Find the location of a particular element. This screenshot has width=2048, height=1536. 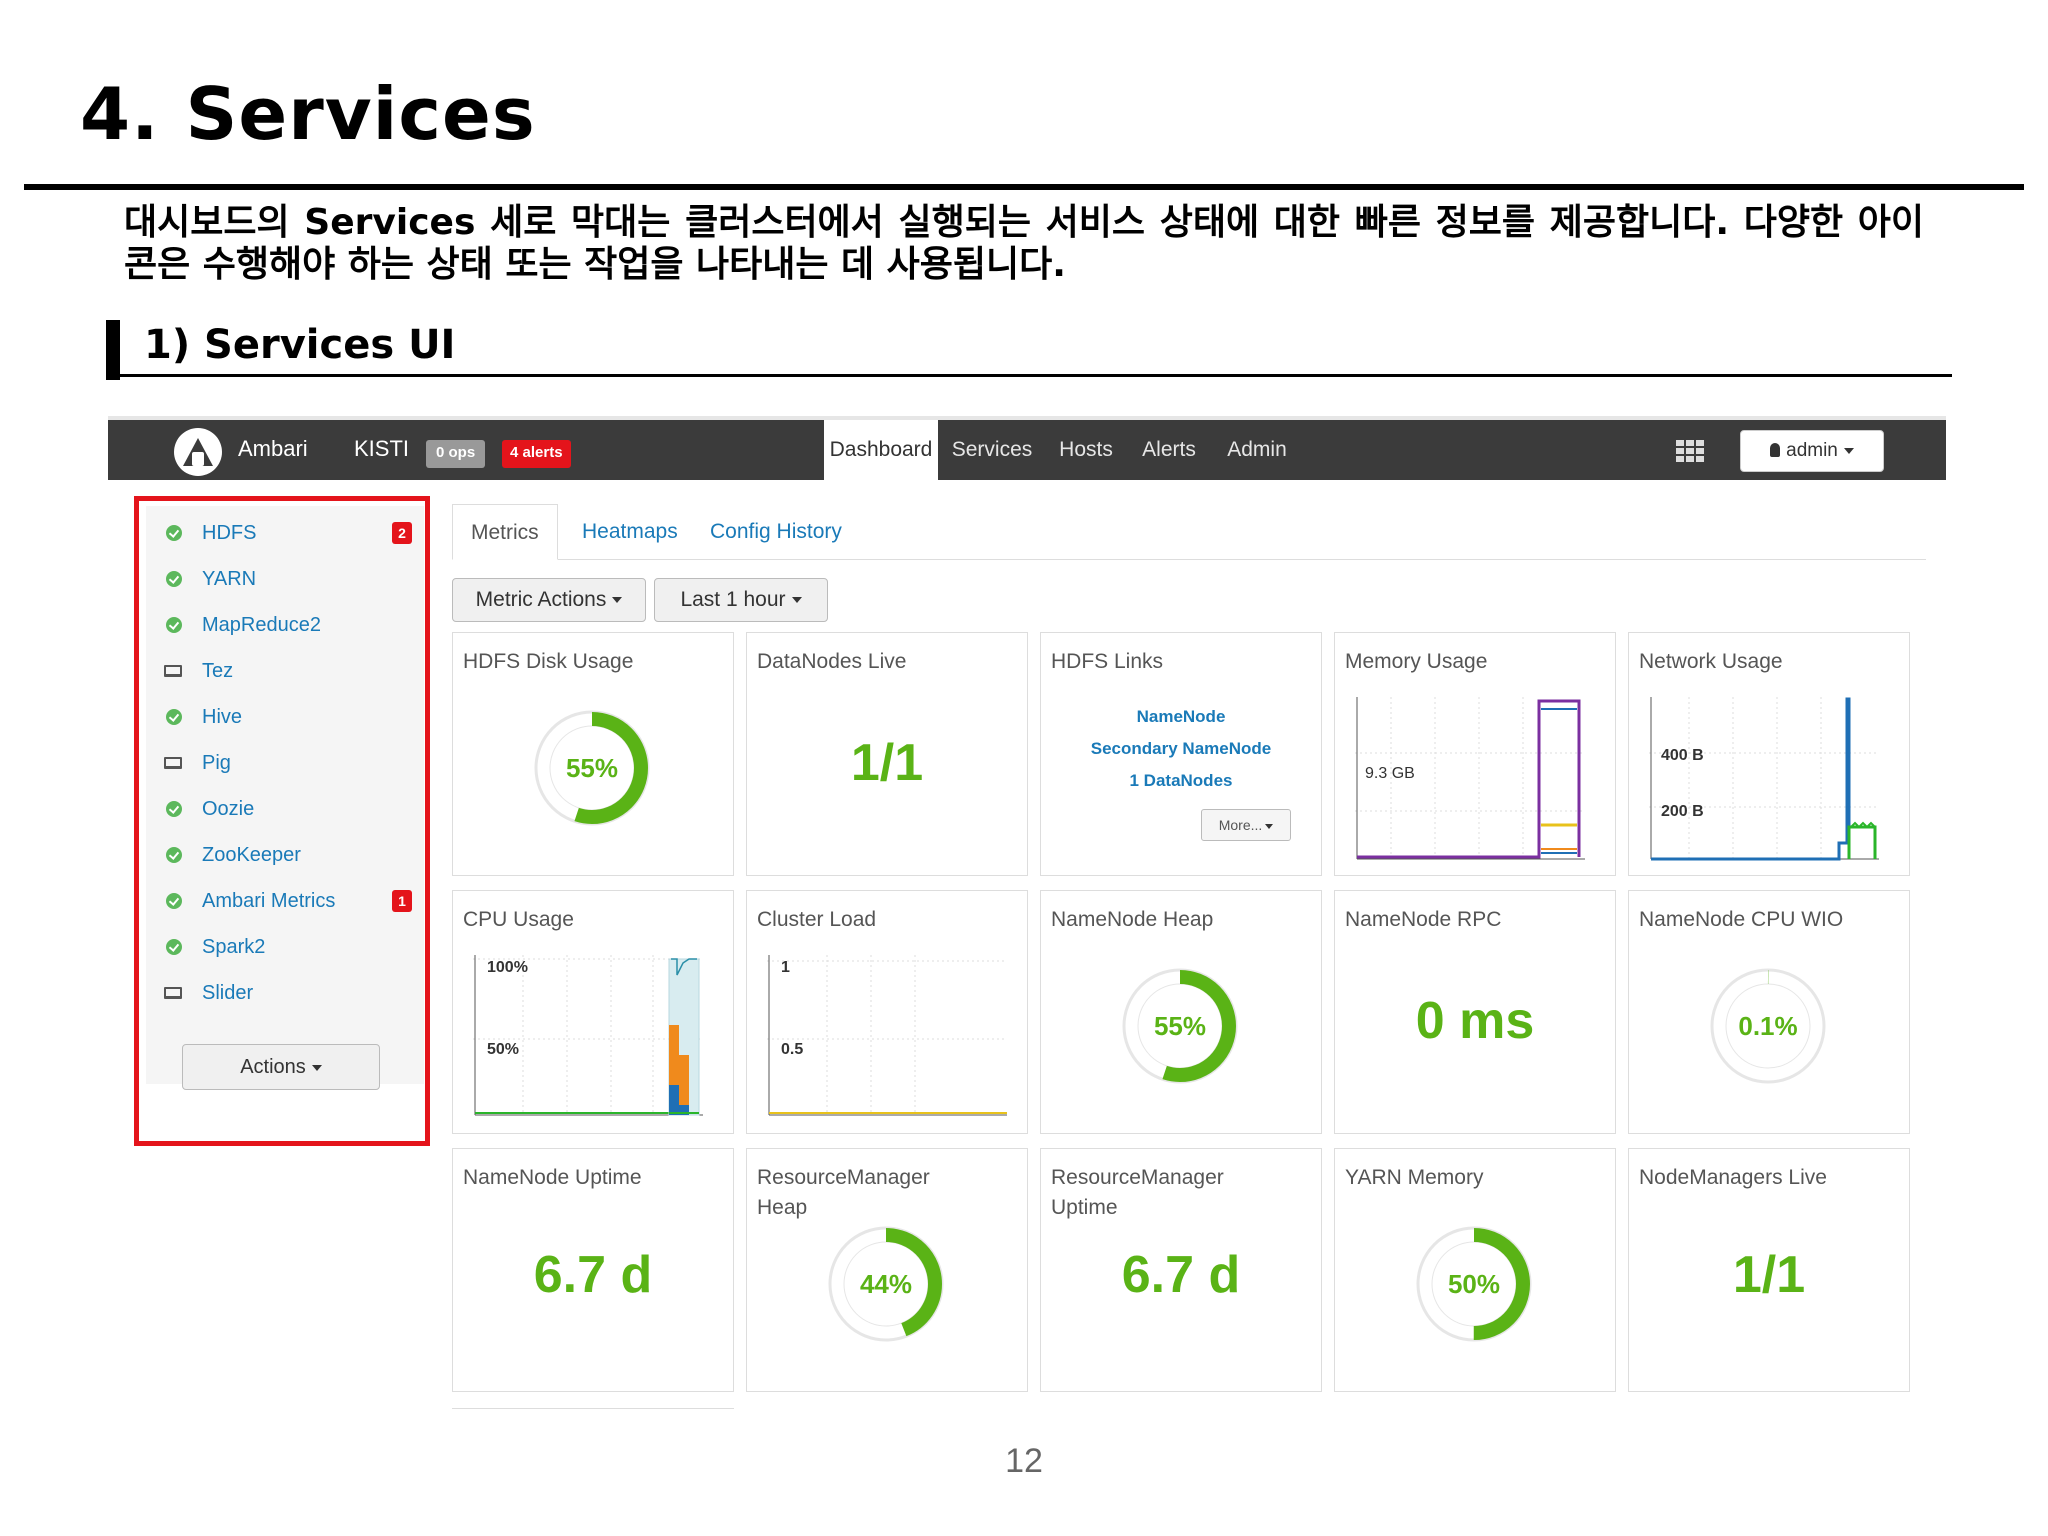

tab-admin: Admin is located at coordinates (1257, 450).